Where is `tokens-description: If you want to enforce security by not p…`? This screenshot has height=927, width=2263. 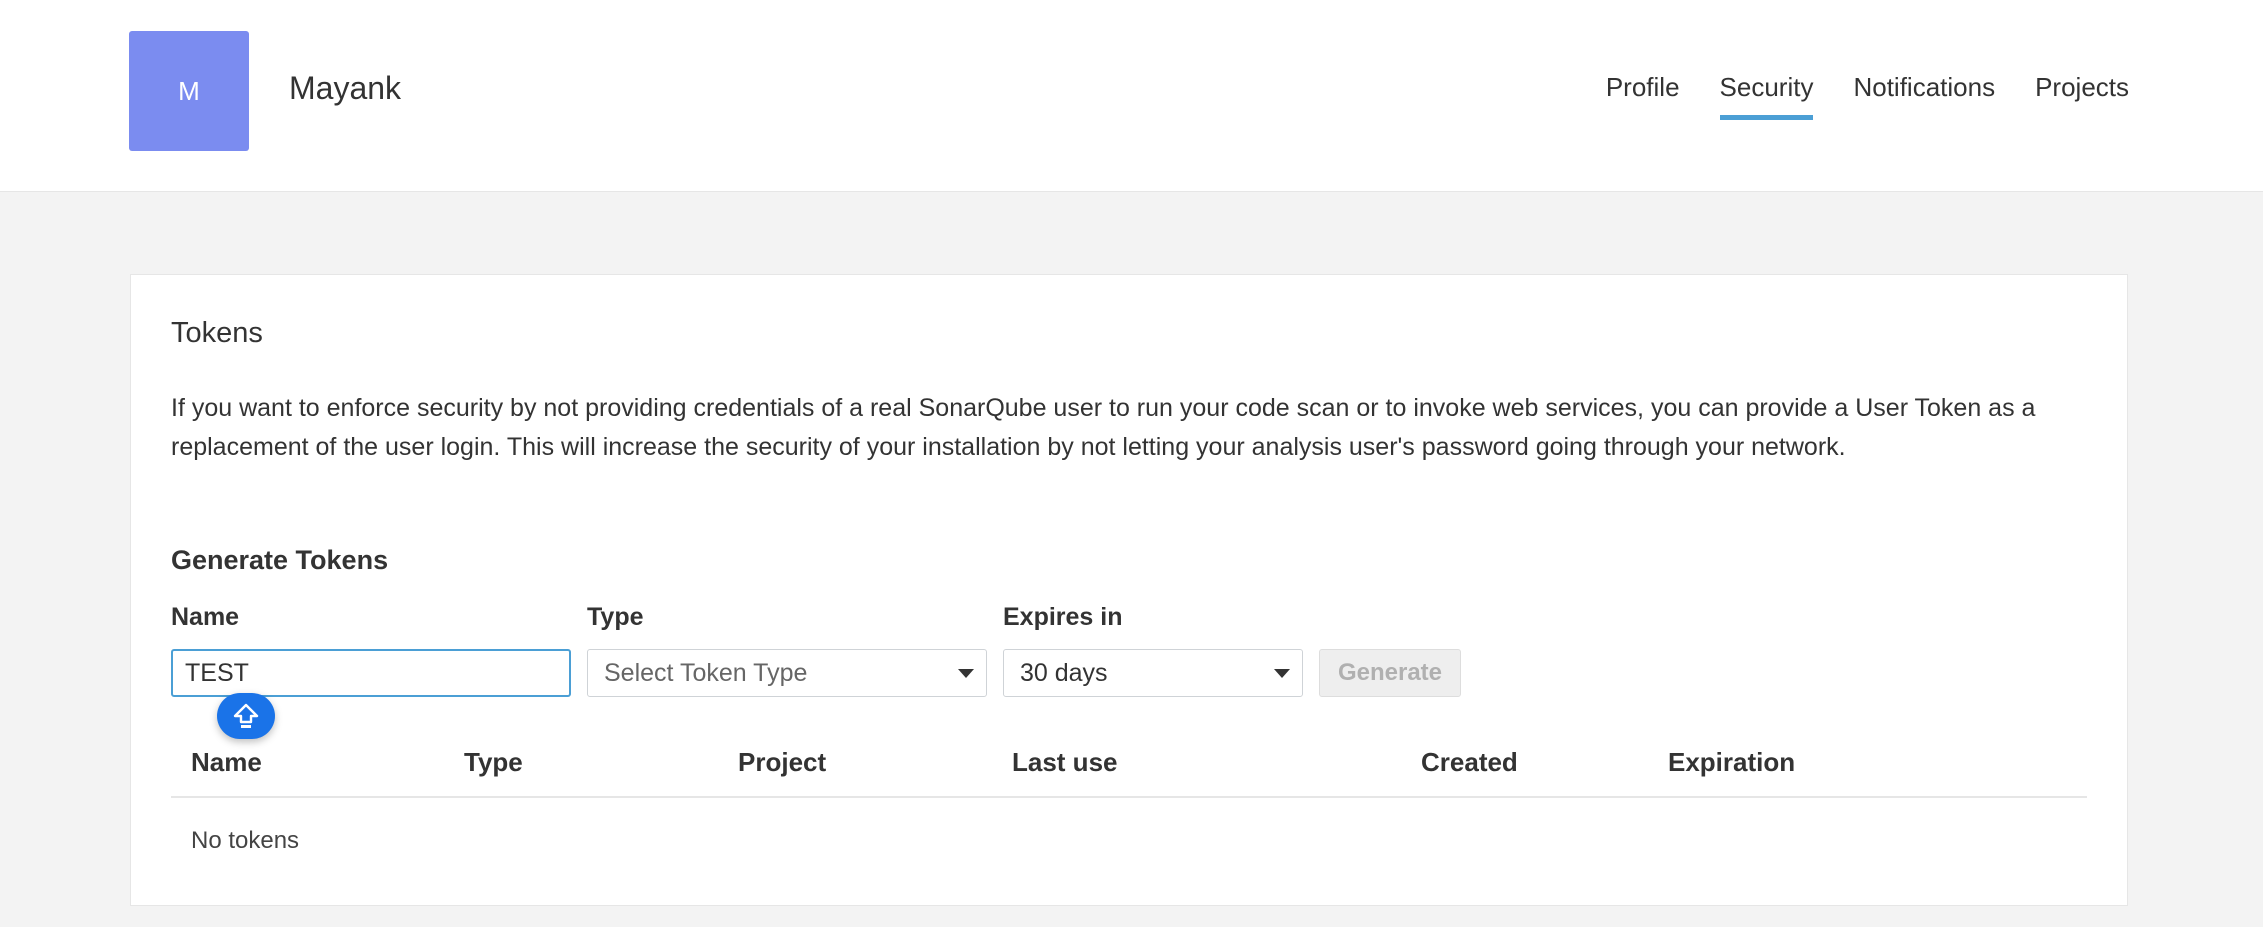 tokens-description: If you want to enforce security by not p… is located at coordinates (1103, 427).